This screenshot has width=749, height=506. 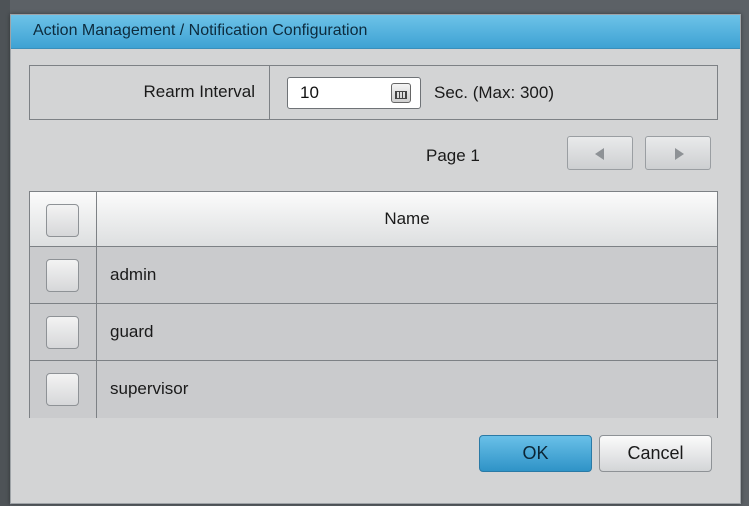 What do you see at coordinates (5, 253) in the screenshot?
I see `background-panel` at bounding box center [5, 253].